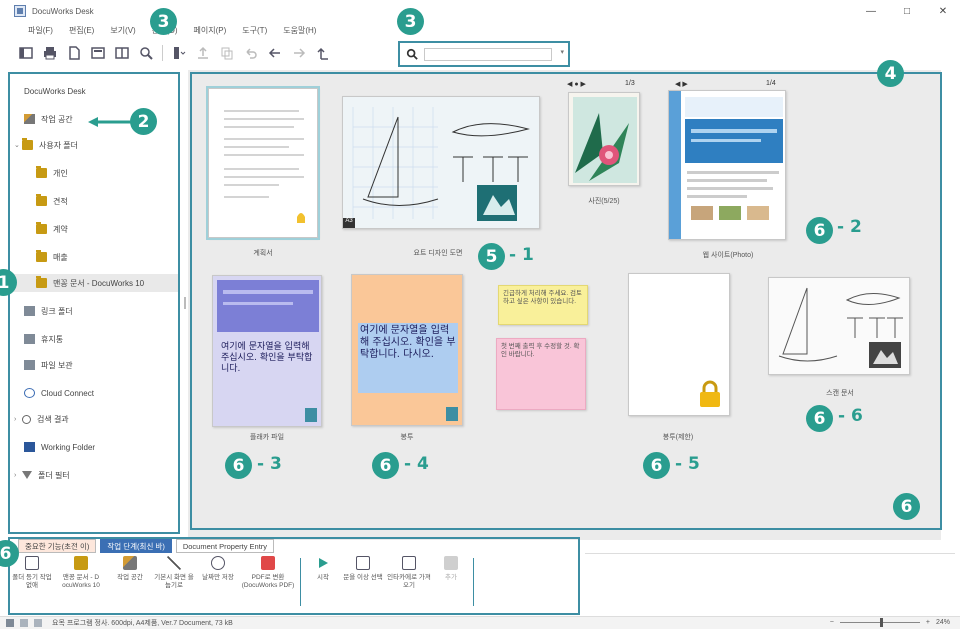 This screenshot has height=629, width=960. What do you see at coordinates (146, 53) in the screenshot?
I see `zoom-icon` at bounding box center [146, 53].